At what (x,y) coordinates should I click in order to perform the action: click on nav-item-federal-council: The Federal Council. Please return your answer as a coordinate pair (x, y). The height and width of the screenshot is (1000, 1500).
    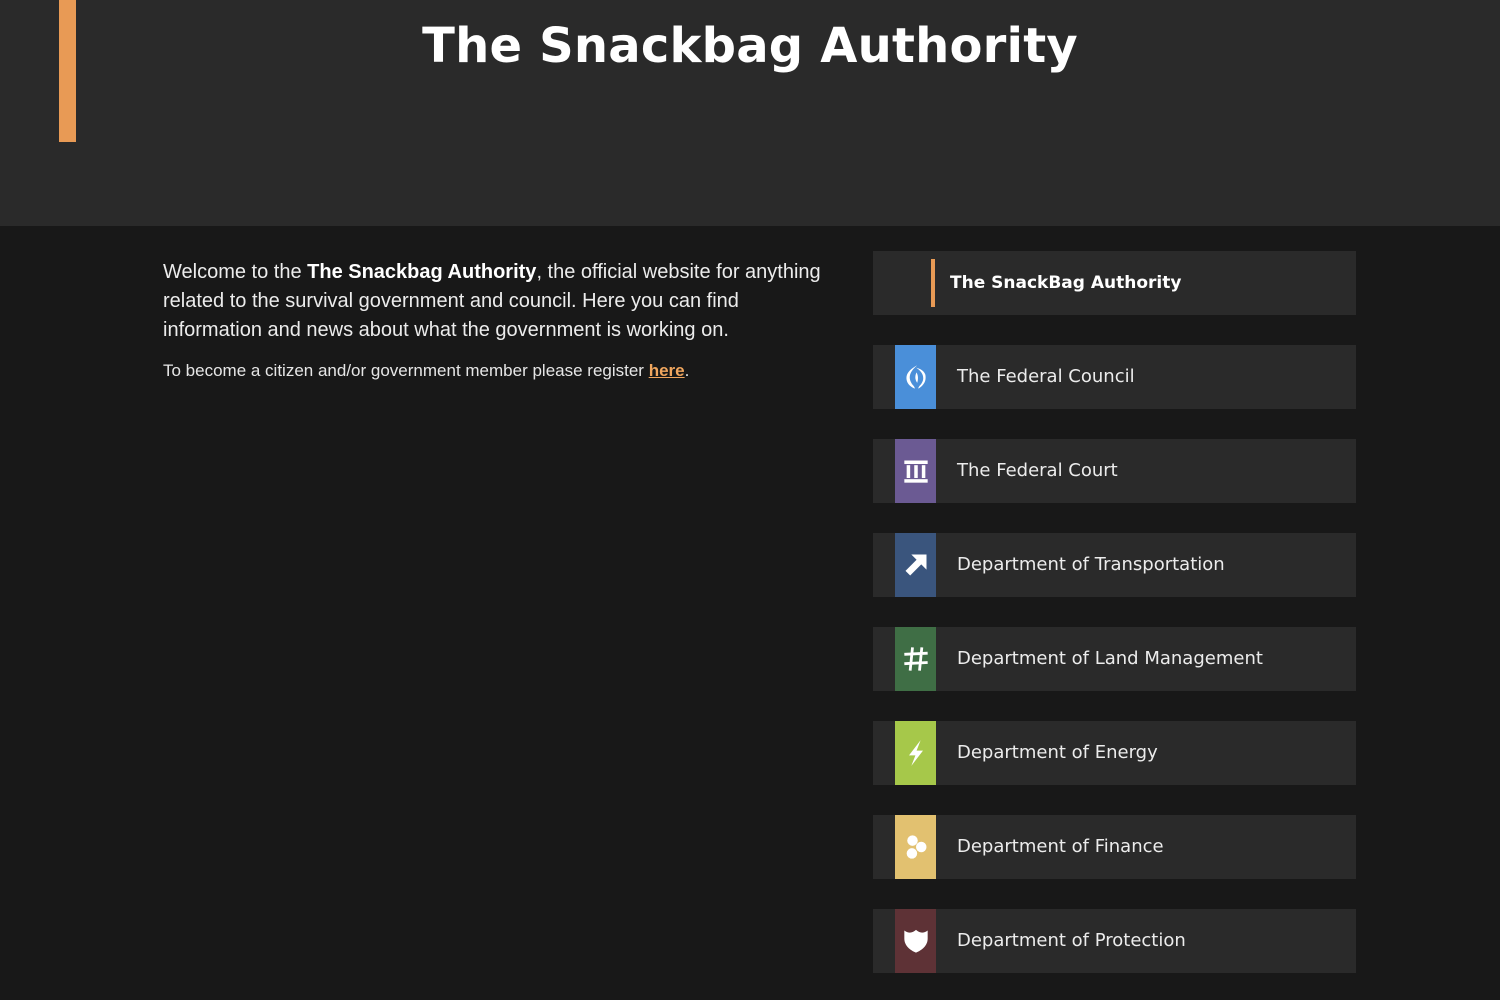
    Looking at the image, I should click on (1114, 377).